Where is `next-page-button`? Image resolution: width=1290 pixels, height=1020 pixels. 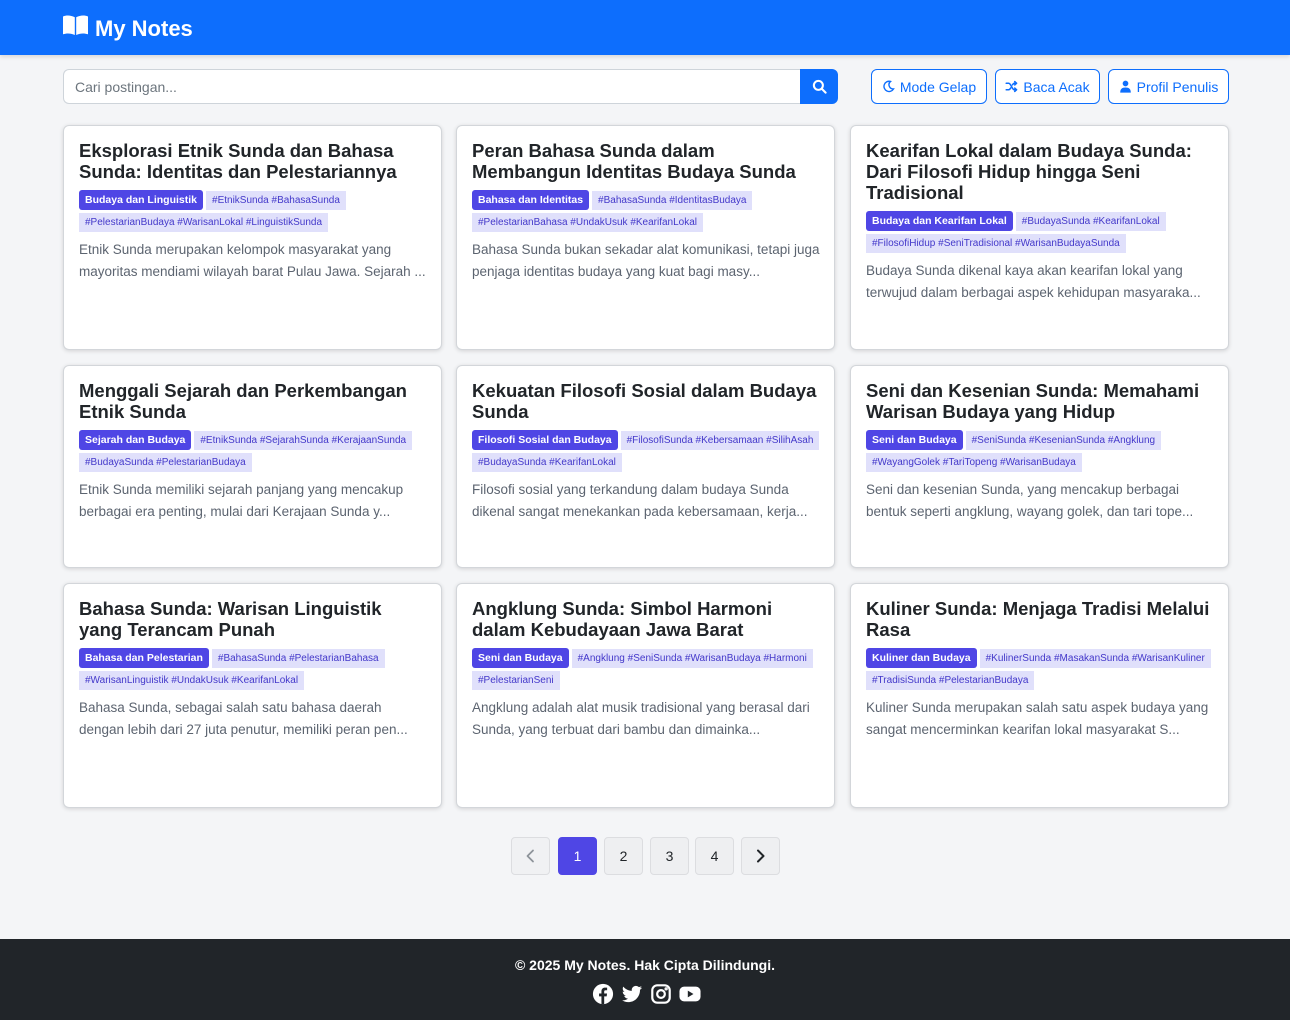 next-page-button is located at coordinates (760, 856).